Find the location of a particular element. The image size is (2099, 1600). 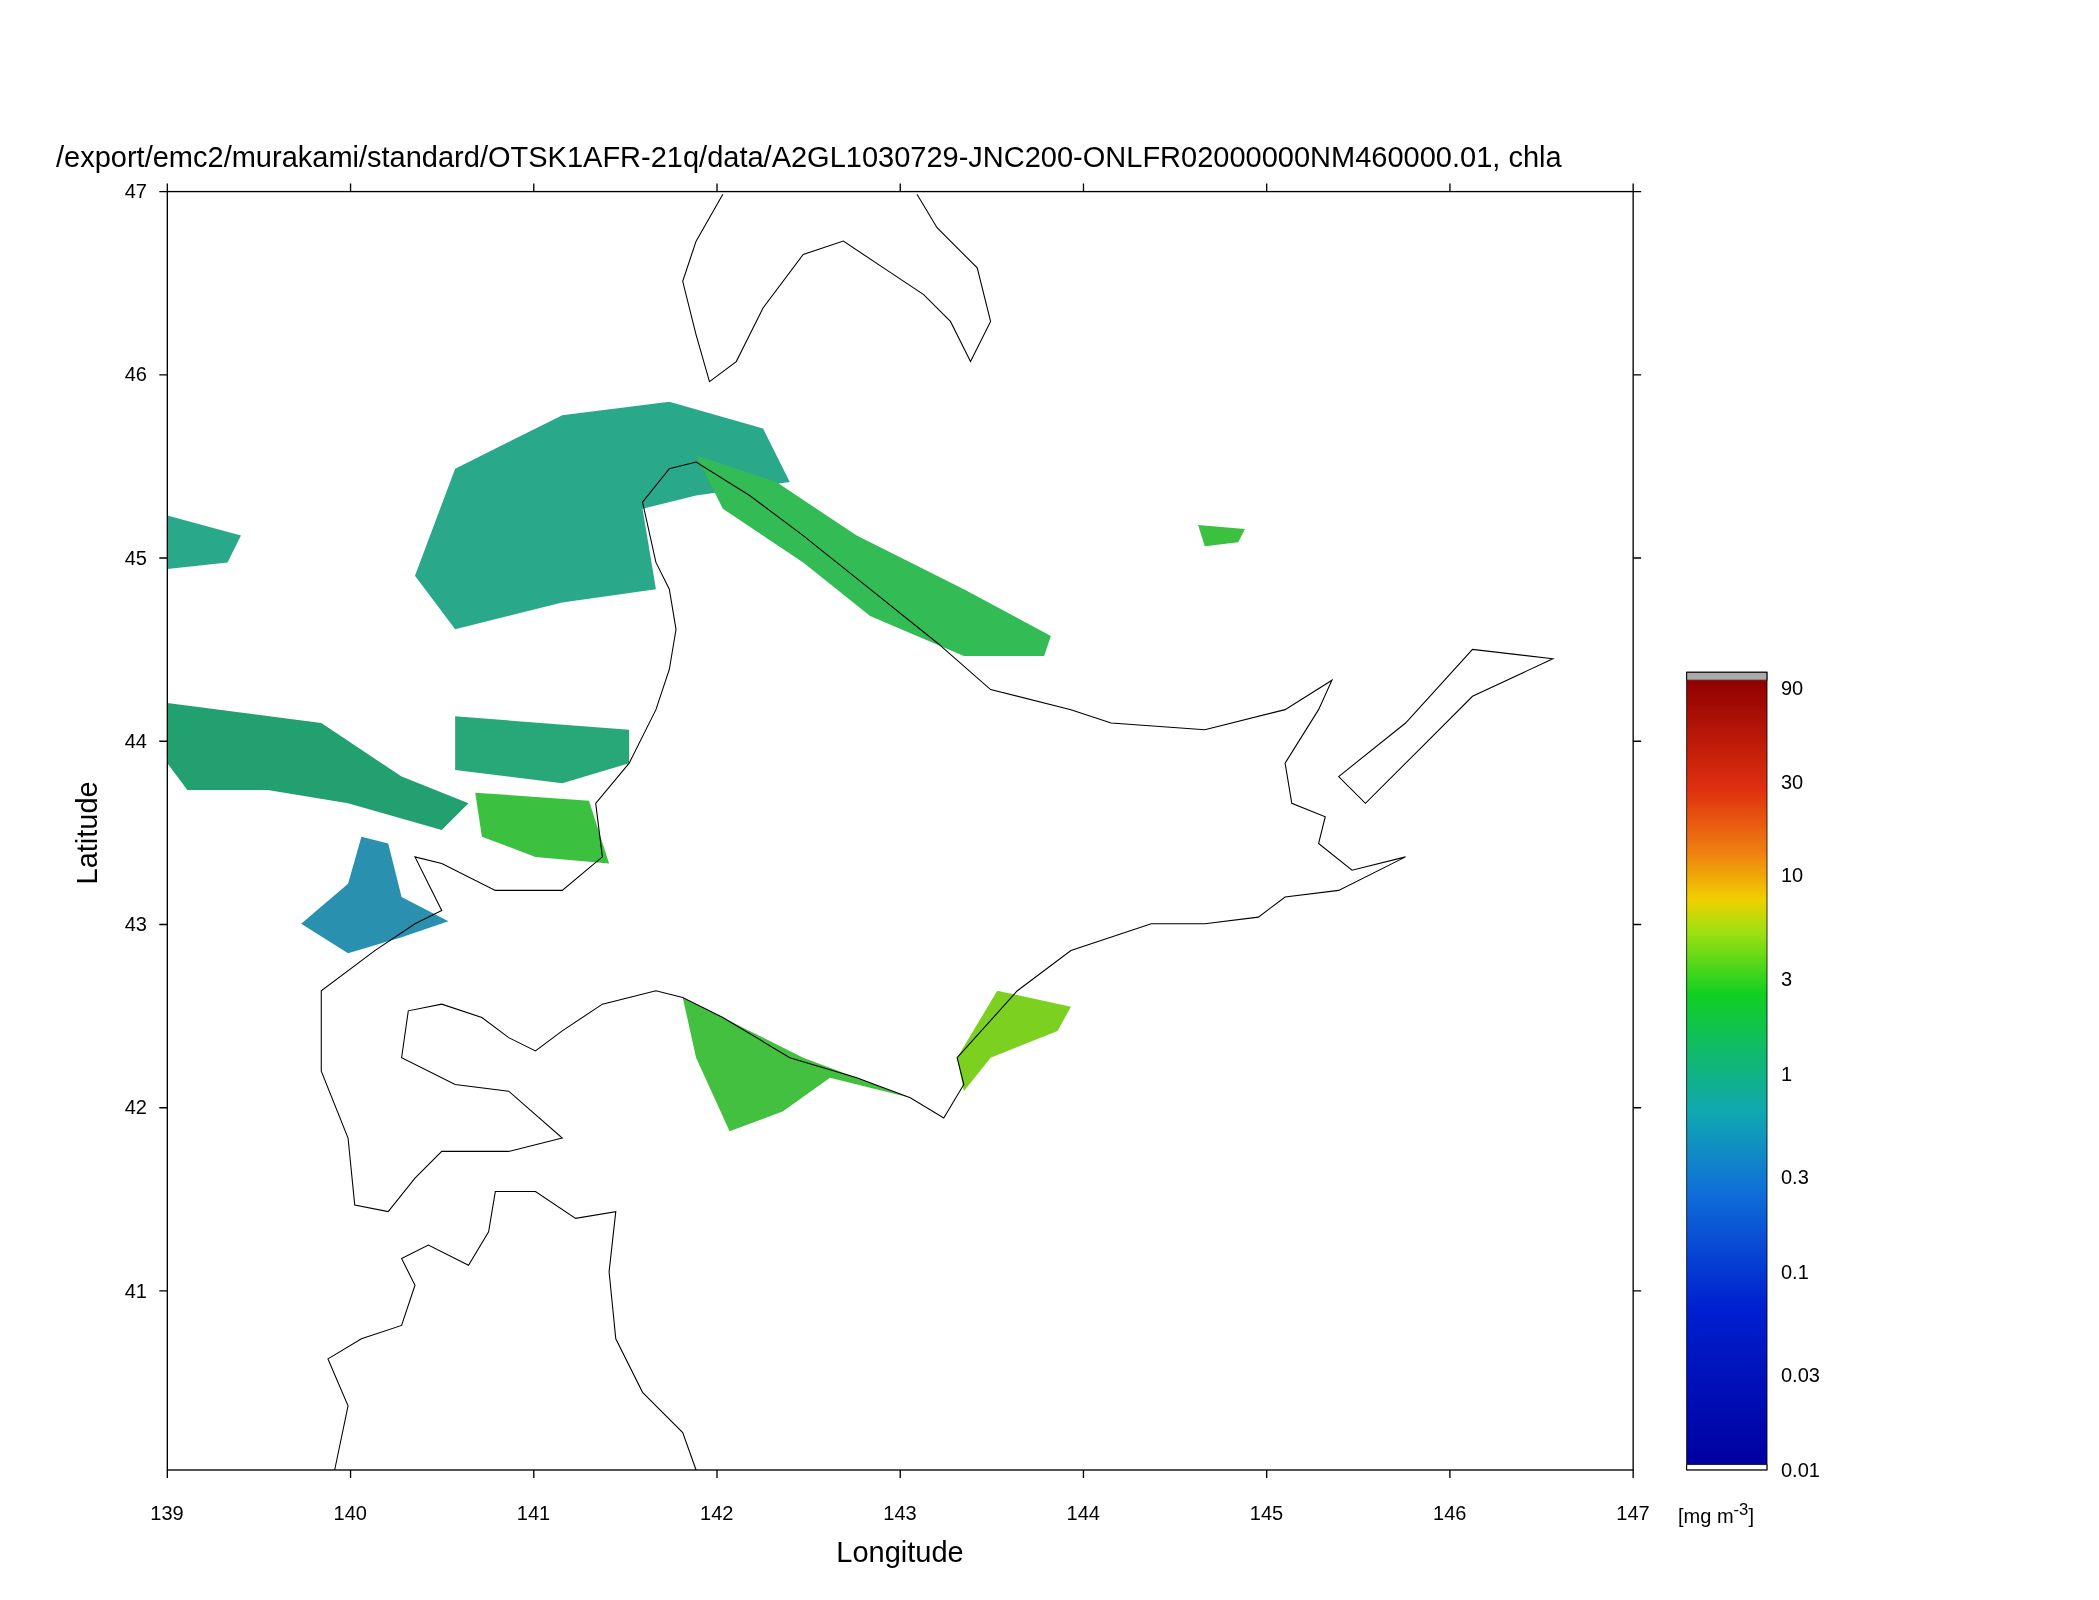

axis-tick-label: 142 is located at coordinates (717, 1513).